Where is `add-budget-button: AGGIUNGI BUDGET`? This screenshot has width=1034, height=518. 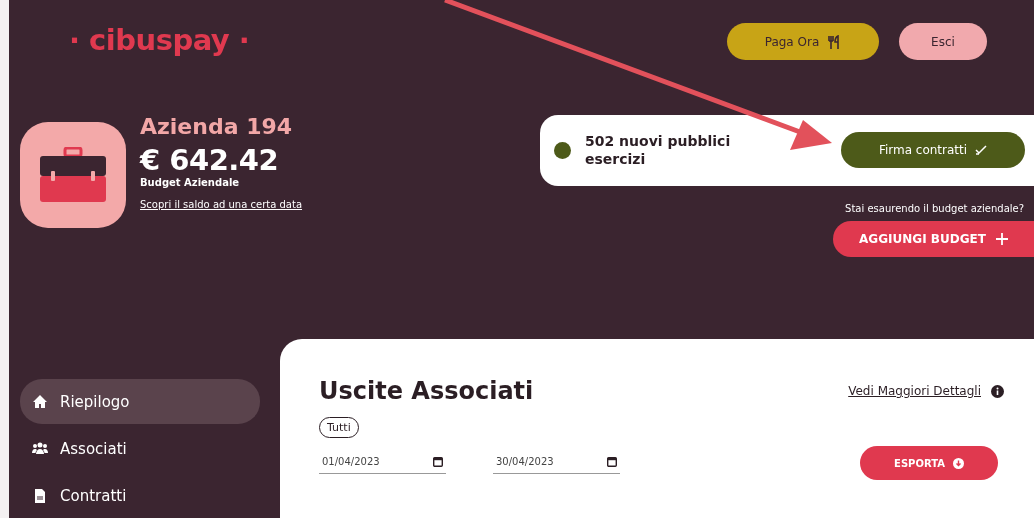 add-budget-button: AGGIUNGI BUDGET is located at coordinates (933, 238).